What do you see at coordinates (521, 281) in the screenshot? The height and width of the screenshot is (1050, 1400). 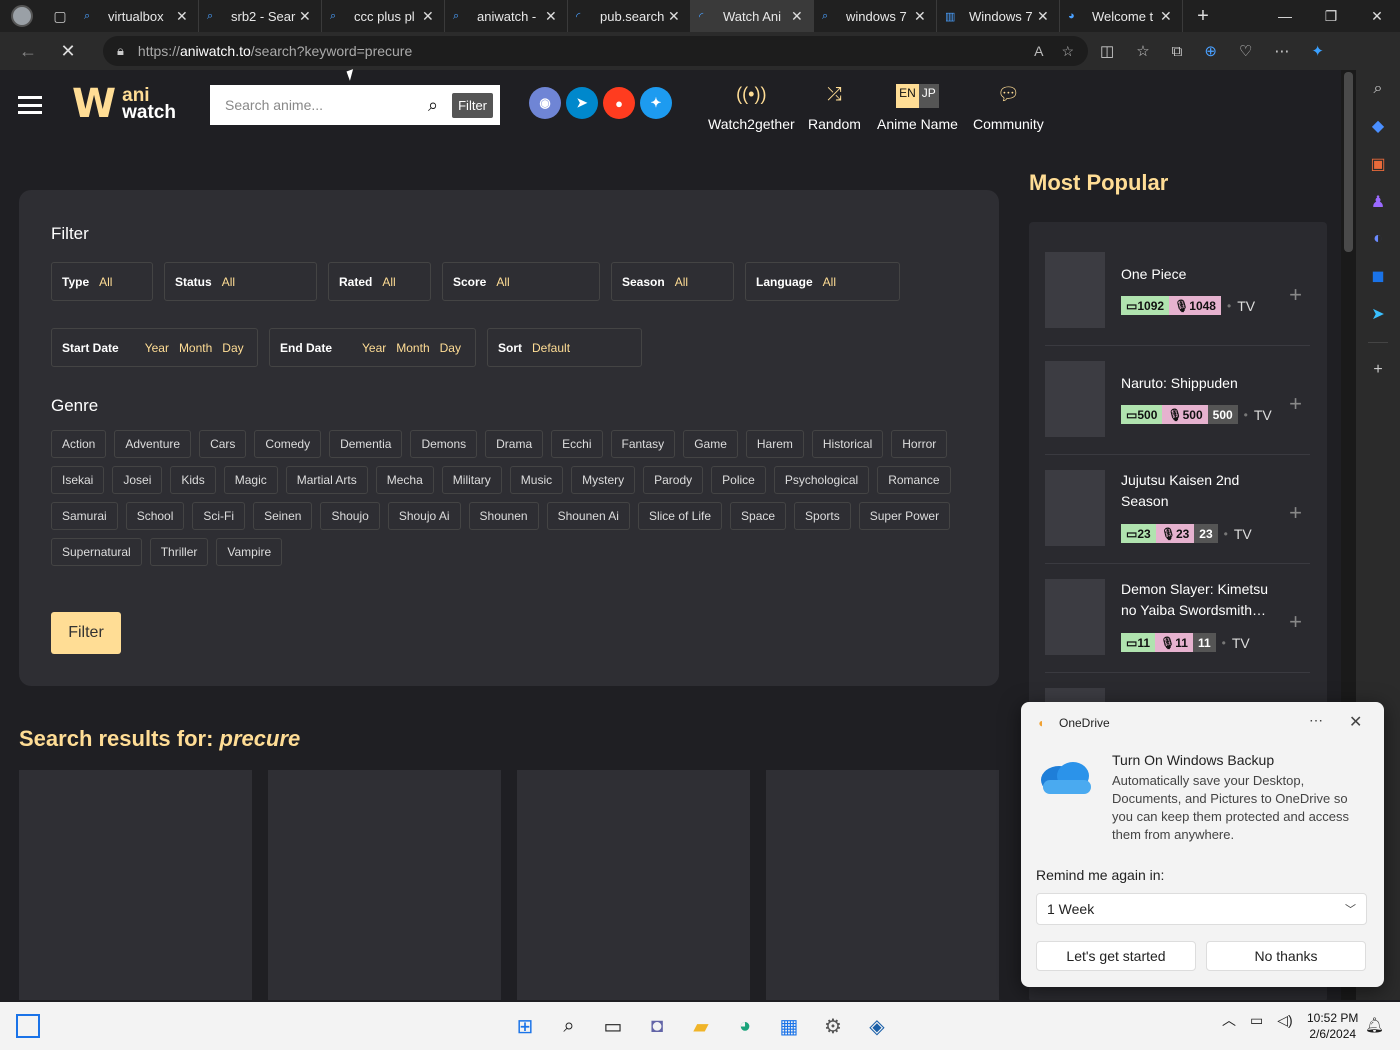 I see `filter-score-select: Score All` at bounding box center [521, 281].